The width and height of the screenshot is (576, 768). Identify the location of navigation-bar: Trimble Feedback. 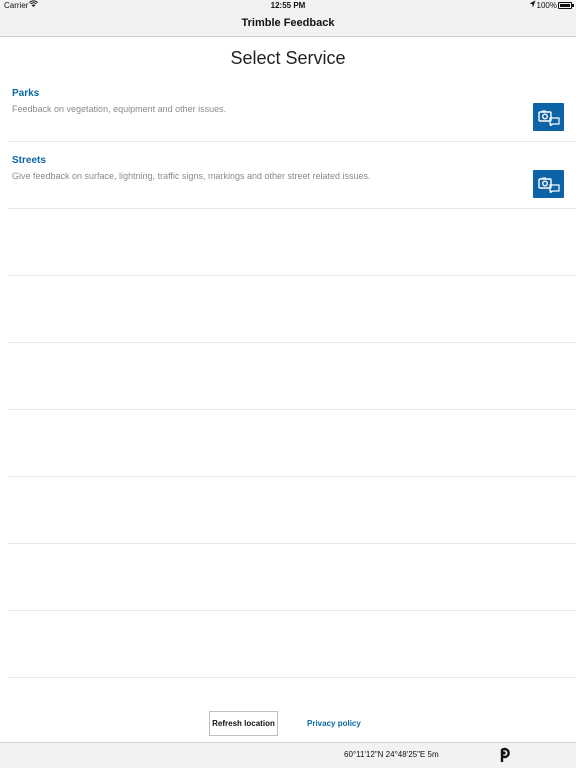
(288, 24).